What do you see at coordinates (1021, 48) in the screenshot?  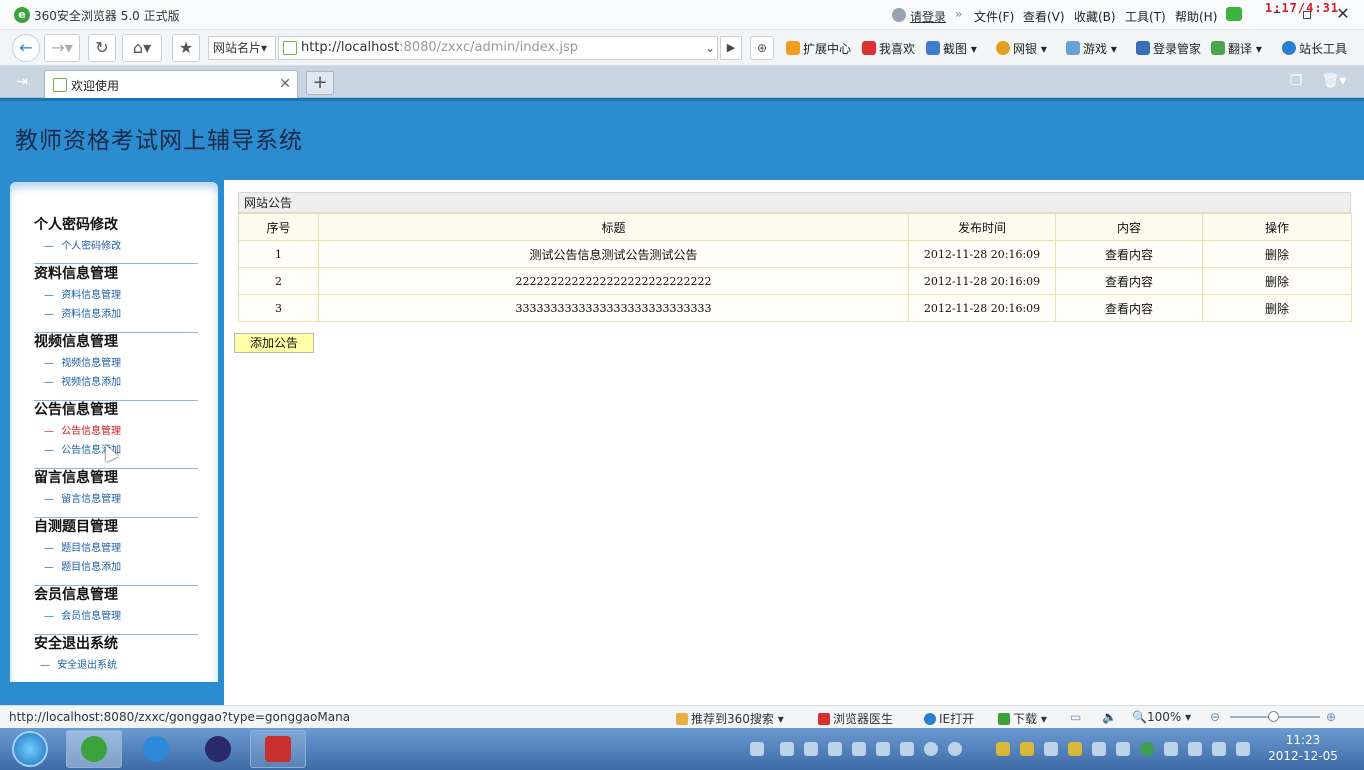 I see `tool-bank: 网银 ▾` at bounding box center [1021, 48].